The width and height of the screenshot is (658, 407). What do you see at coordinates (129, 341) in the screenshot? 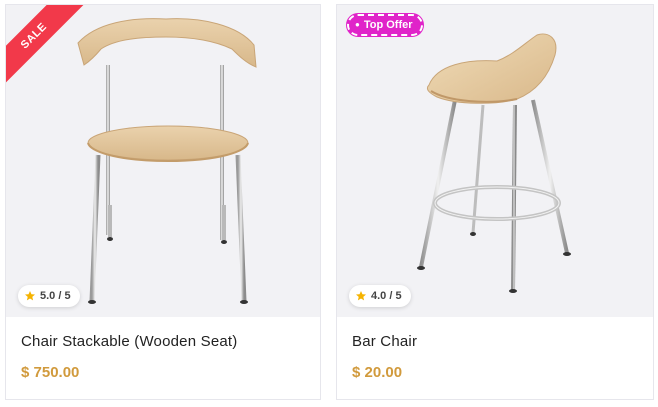
I see `product-name: Chair Stackable (Wooden Seat)` at bounding box center [129, 341].